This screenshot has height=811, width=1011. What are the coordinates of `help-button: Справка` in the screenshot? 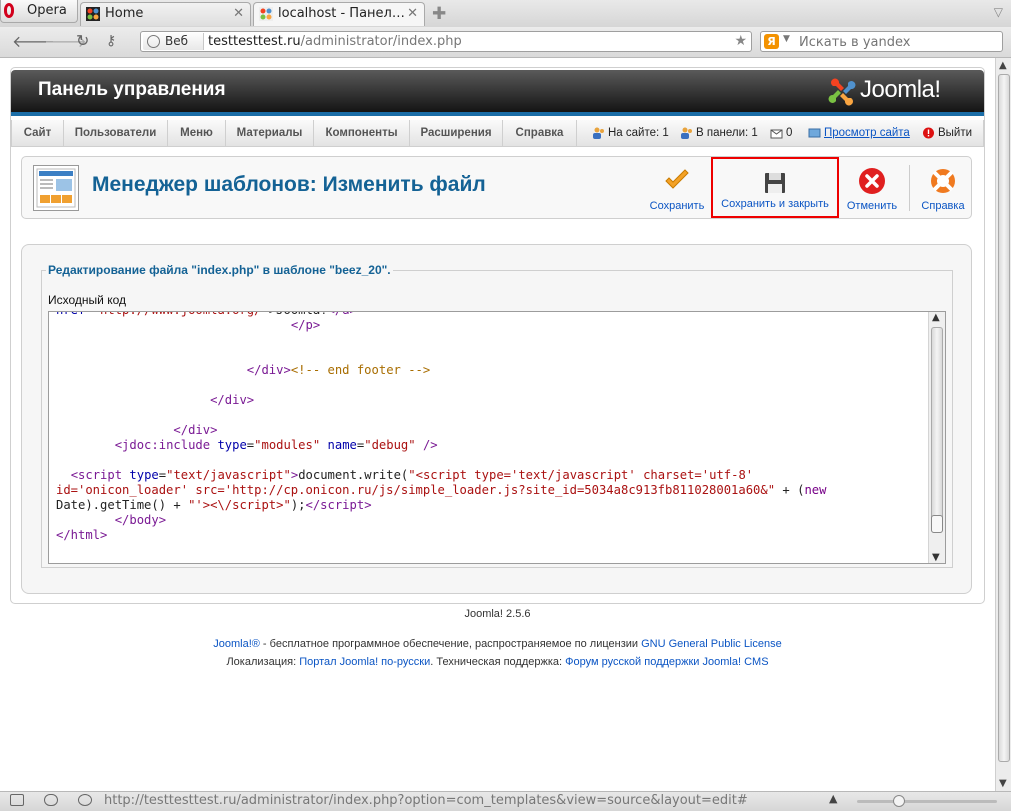 It's located at (943, 187).